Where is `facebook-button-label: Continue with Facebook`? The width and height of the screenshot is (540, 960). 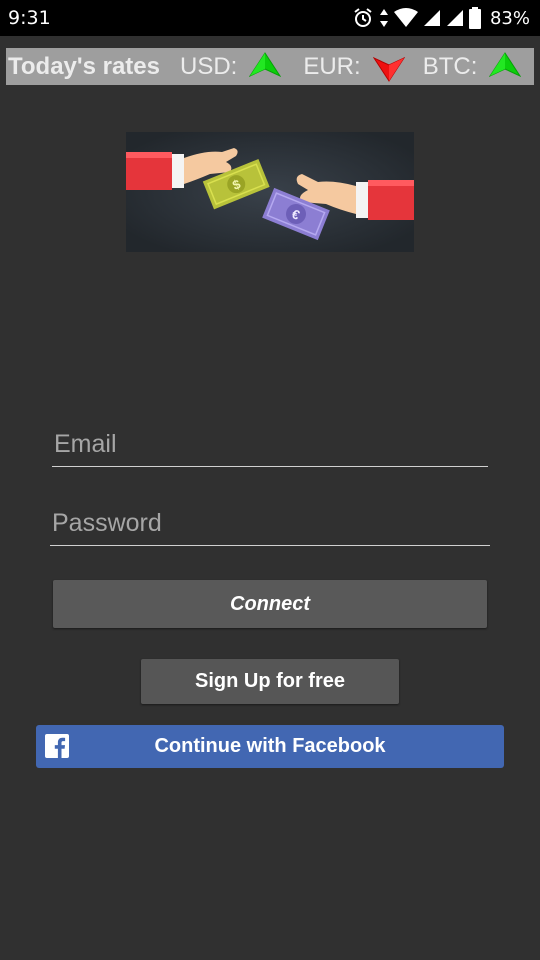 facebook-button-label: Continue with Facebook is located at coordinates (270, 746).